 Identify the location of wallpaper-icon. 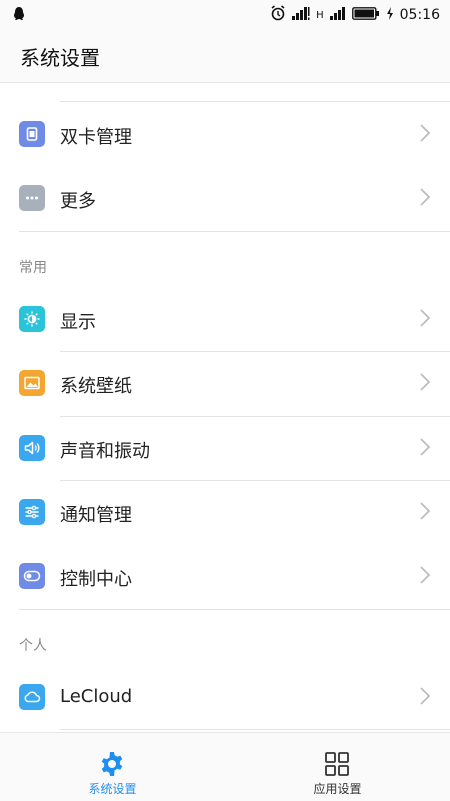
(32, 383).